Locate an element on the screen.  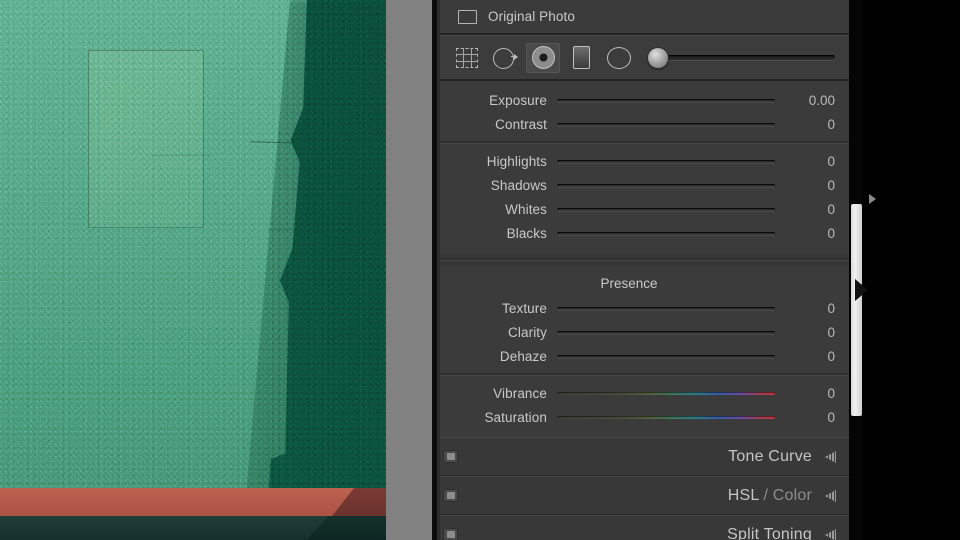
tone-group-primary: Exposure 0.00 Contrast 0 is located at coordinates (643, 112).